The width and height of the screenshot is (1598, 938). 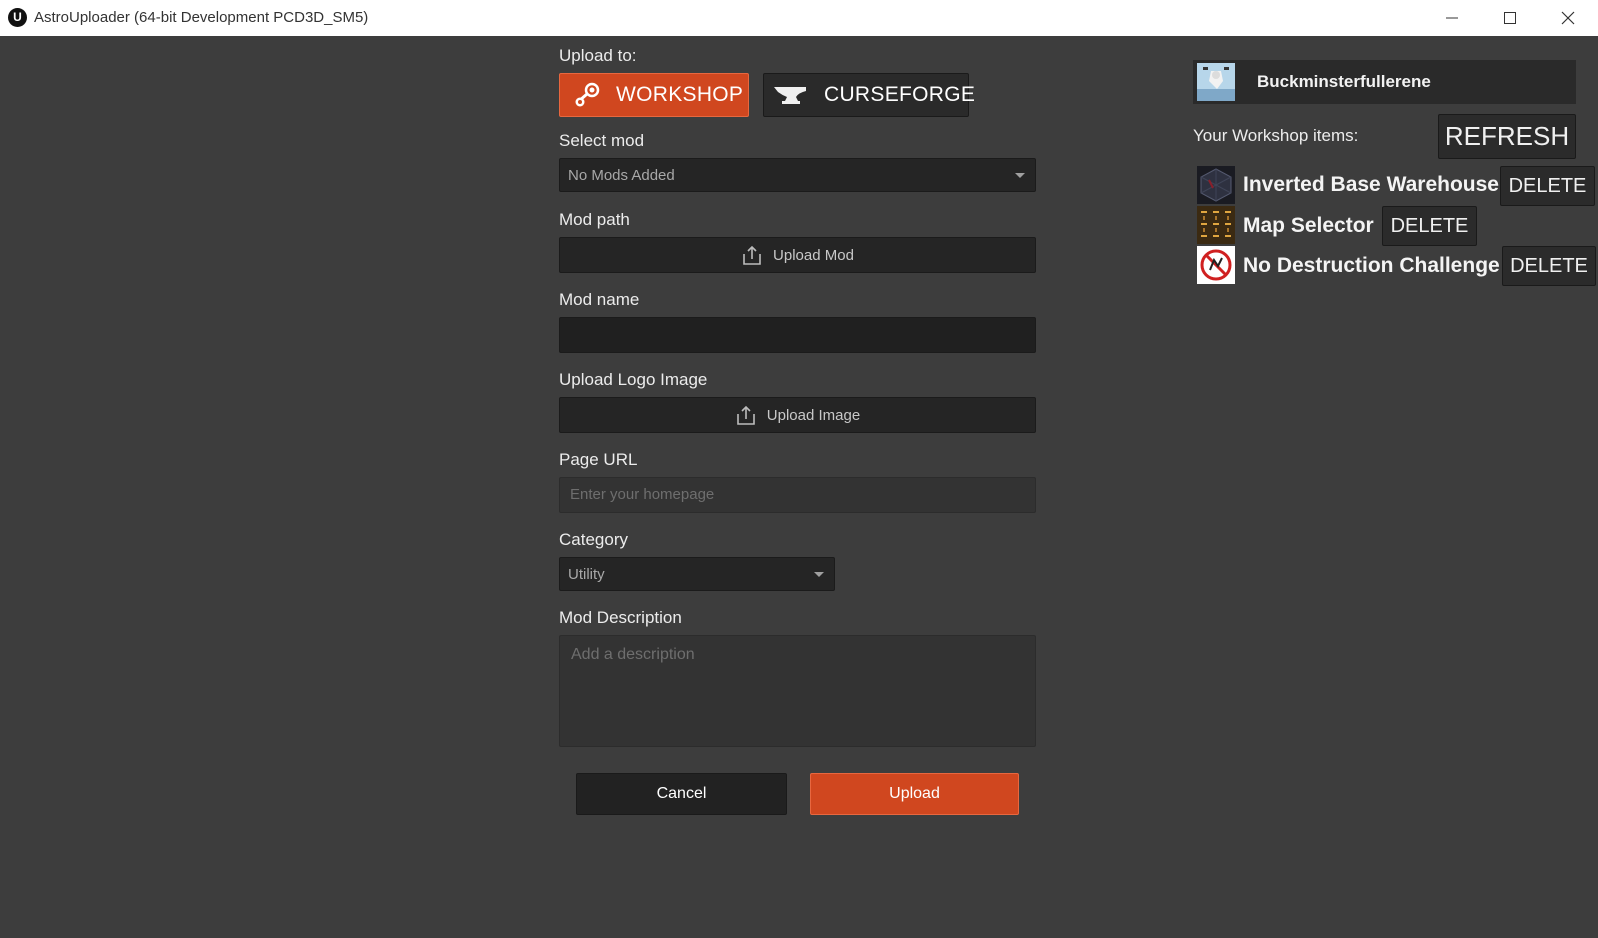 I want to click on close-button, so click(x=1568, y=18).